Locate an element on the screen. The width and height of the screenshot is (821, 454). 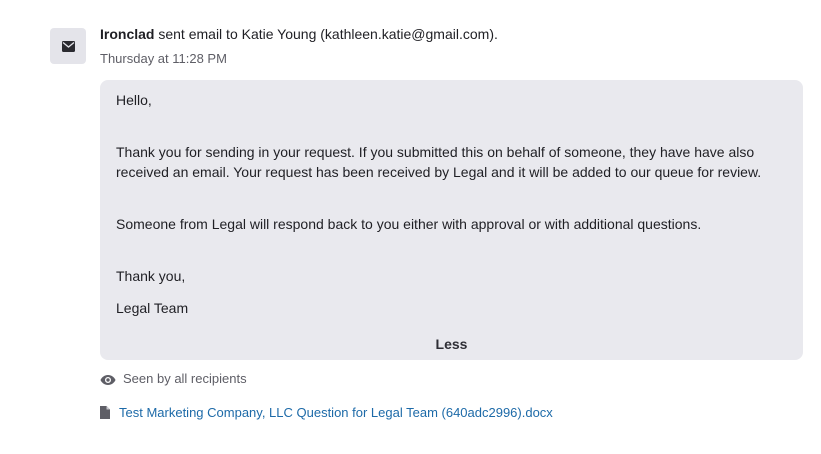
email-event-avatar is located at coordinates (68, 46).